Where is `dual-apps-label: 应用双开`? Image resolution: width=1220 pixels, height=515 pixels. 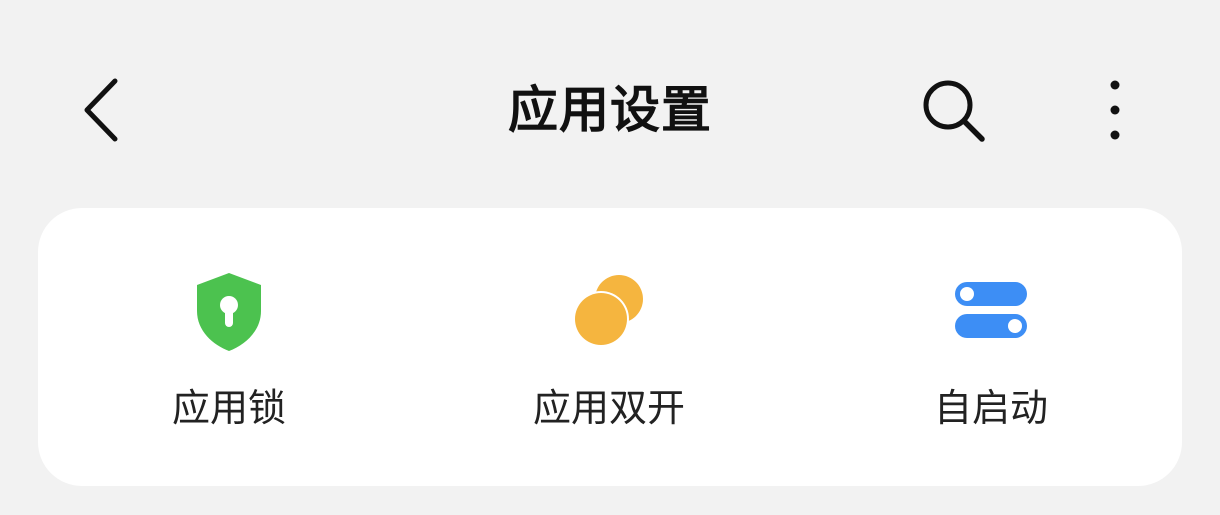 dual-apps-label: 应用双开 is located at coordinates (608, 408).